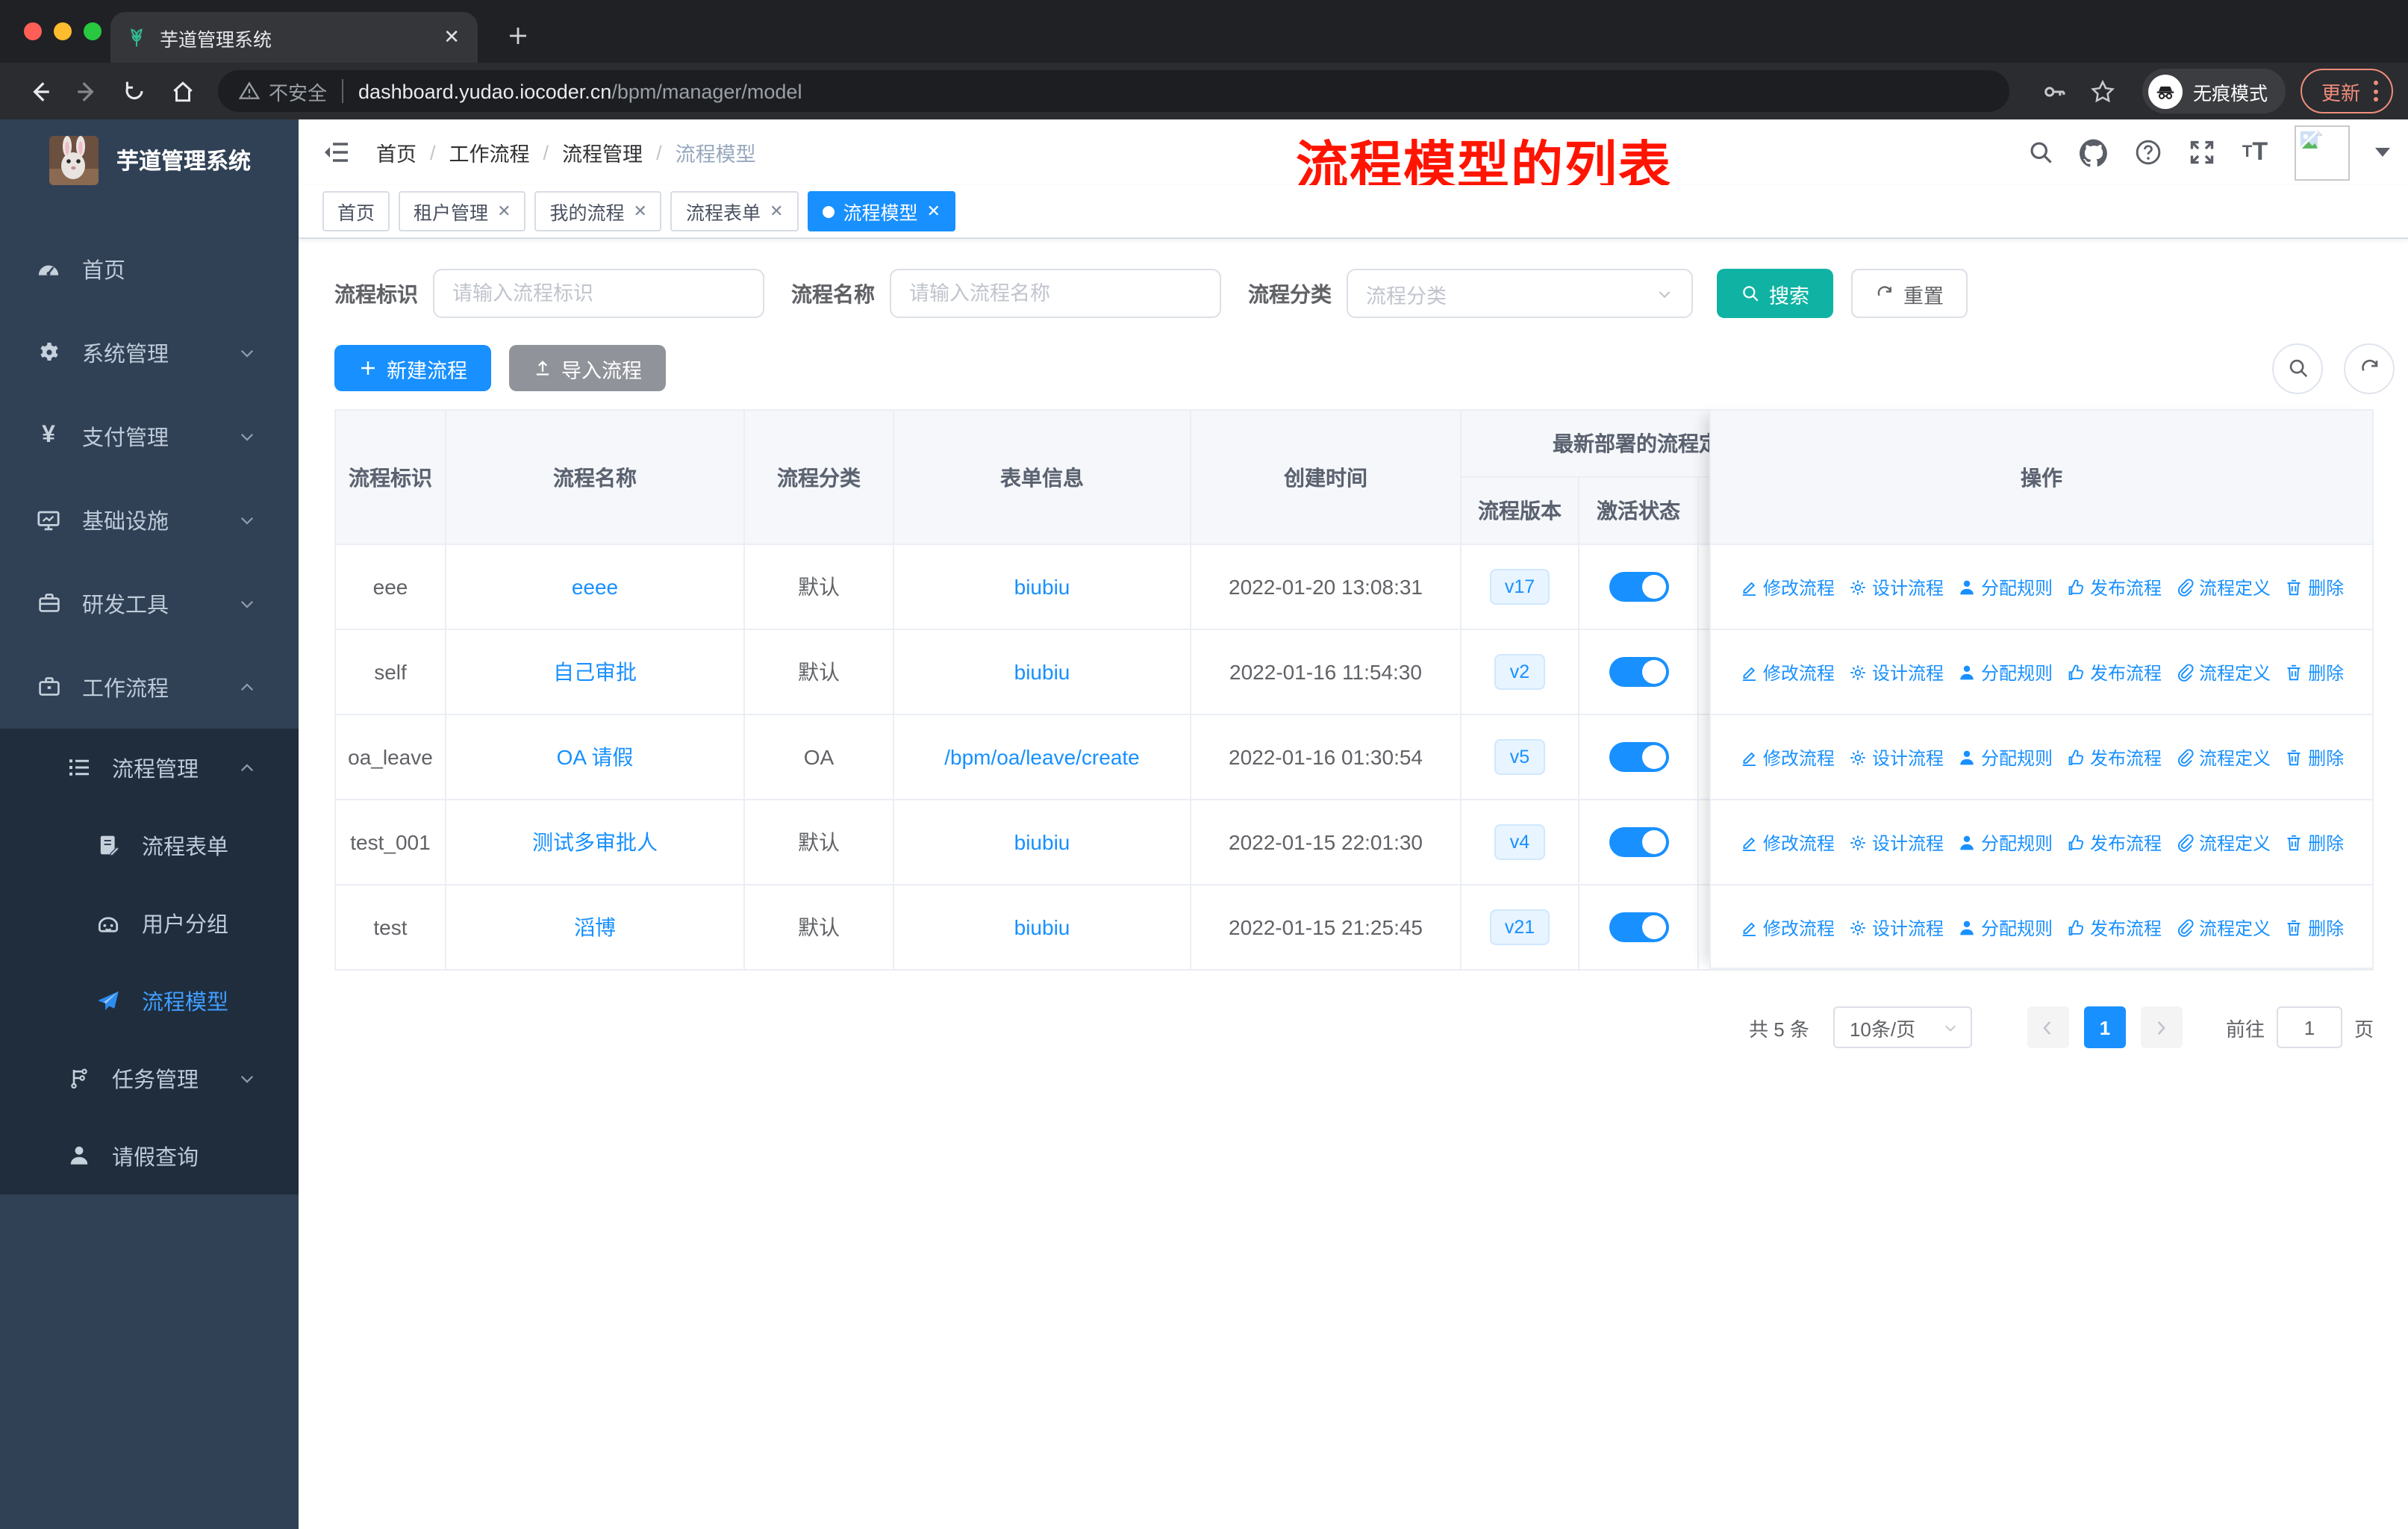 Image resolution: width=2408 pixels, height=1529 pixels. Describe the element at coordinates (149, 159) in the screenshot. I see `brand: 芋道管理系统` at that location.